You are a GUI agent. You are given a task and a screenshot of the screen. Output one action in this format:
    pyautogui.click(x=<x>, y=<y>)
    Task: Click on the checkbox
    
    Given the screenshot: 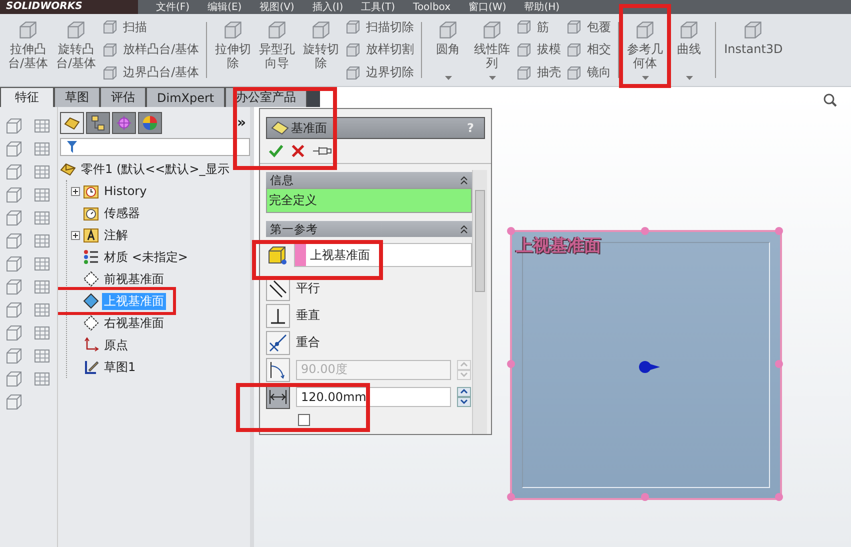 What is the action you would take?
    pyautogui.click(x=304, y=420)
    